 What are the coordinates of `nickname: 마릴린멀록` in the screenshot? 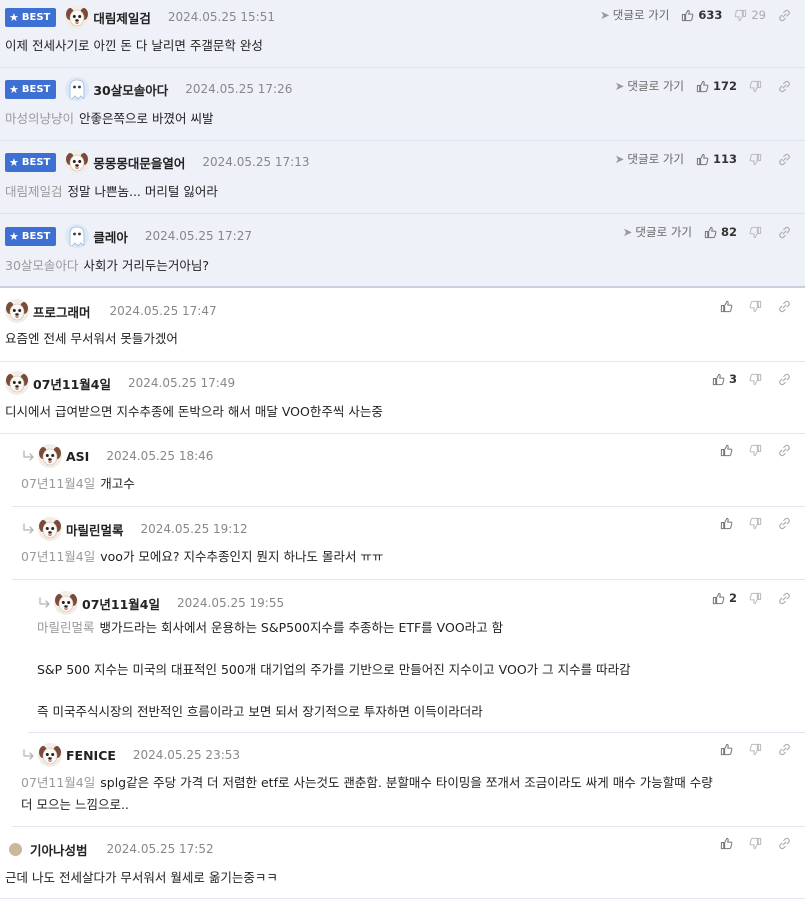 It's located at (95, 529).